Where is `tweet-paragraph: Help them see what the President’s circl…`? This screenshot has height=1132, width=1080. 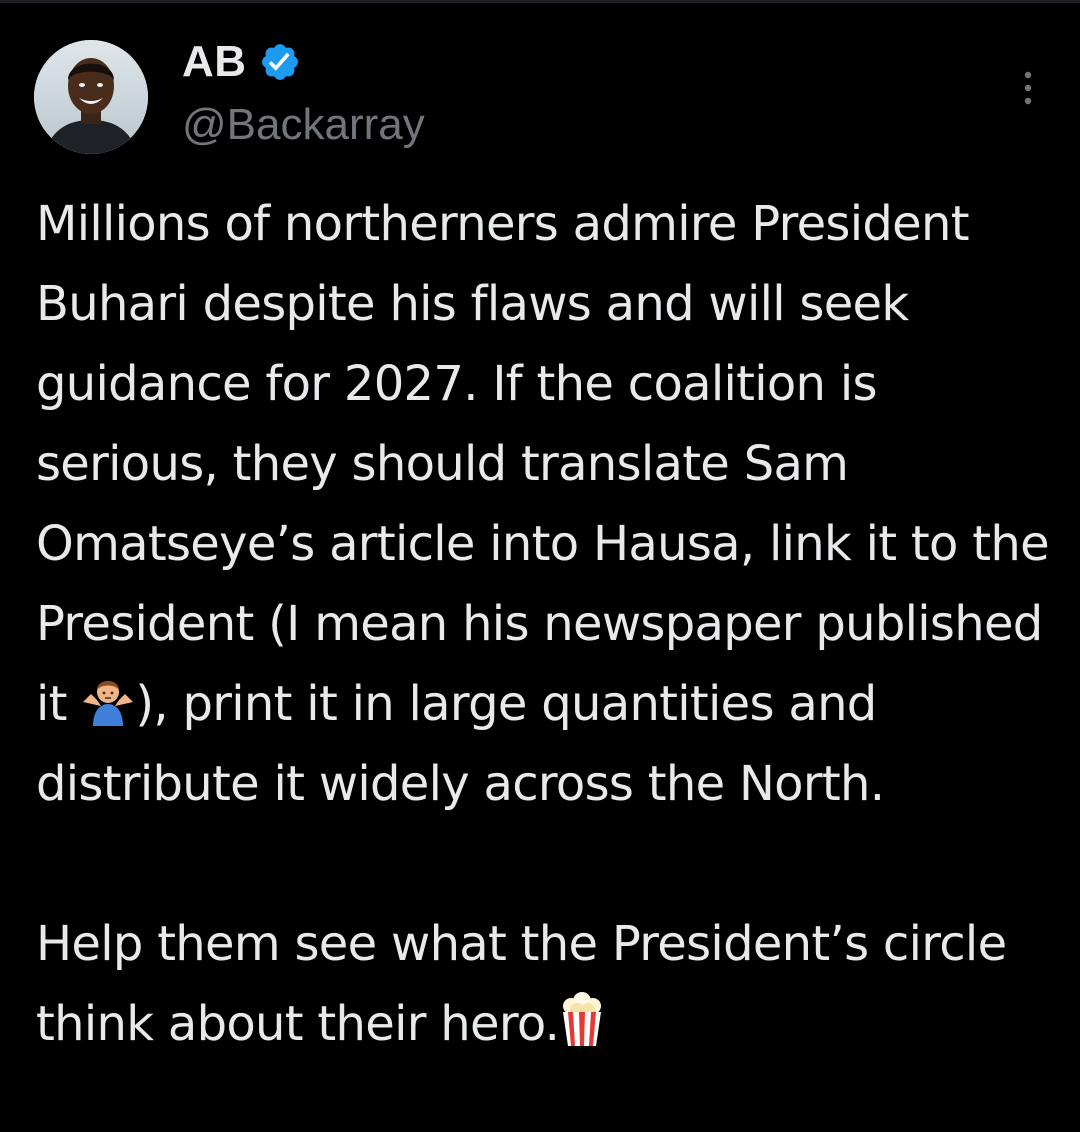 tweet-paragraph: Help them see what the President’s circl… is located at coordinates (546, 984).